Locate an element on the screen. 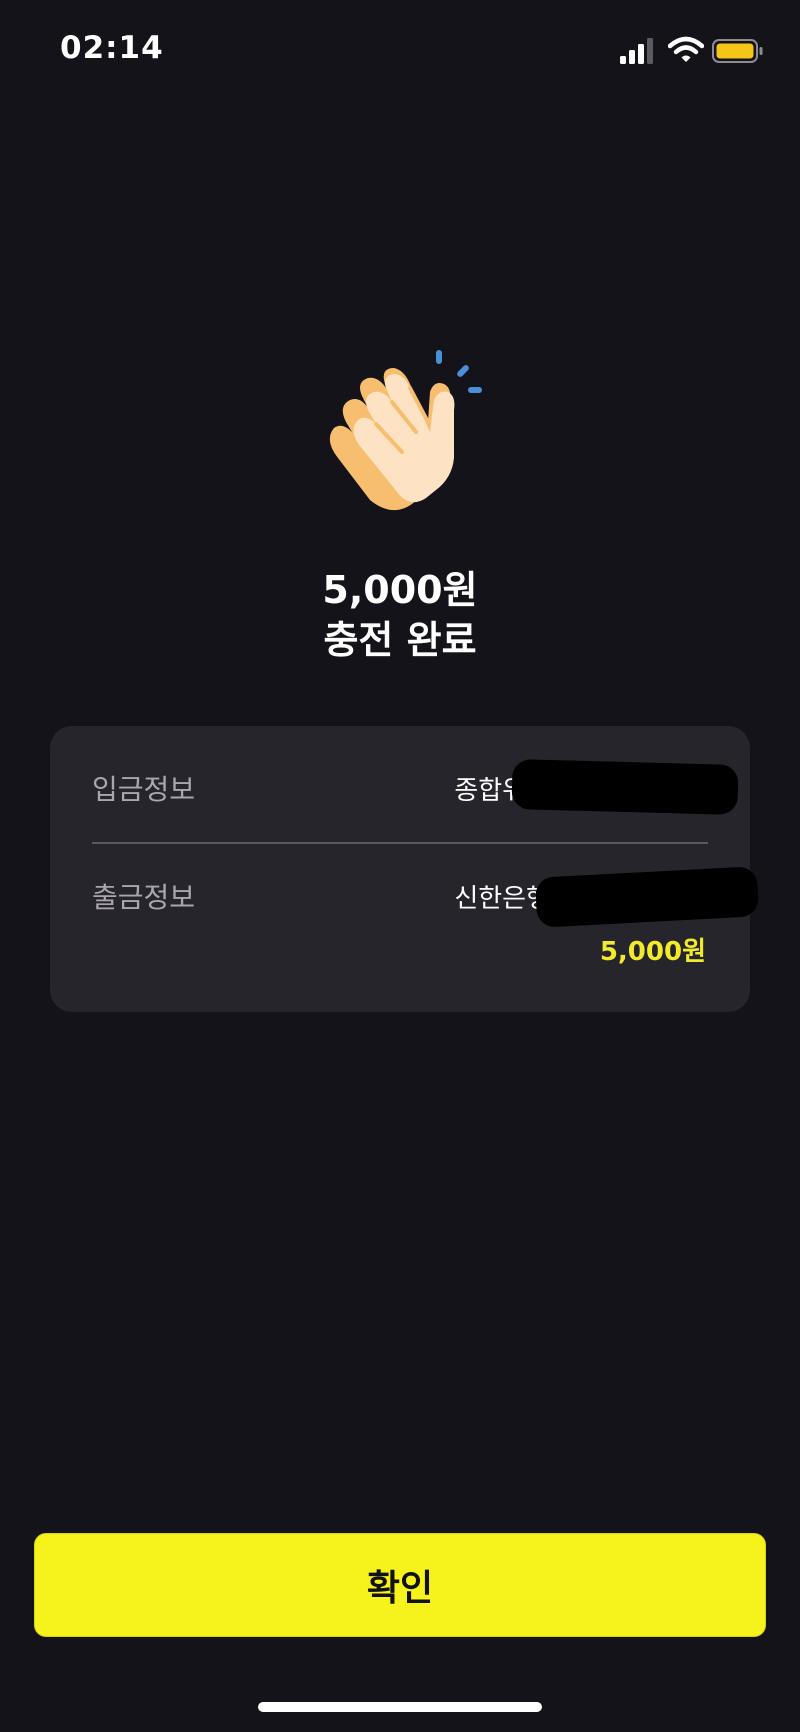  status-time: 02:14 is located at coordinates (112, 48).